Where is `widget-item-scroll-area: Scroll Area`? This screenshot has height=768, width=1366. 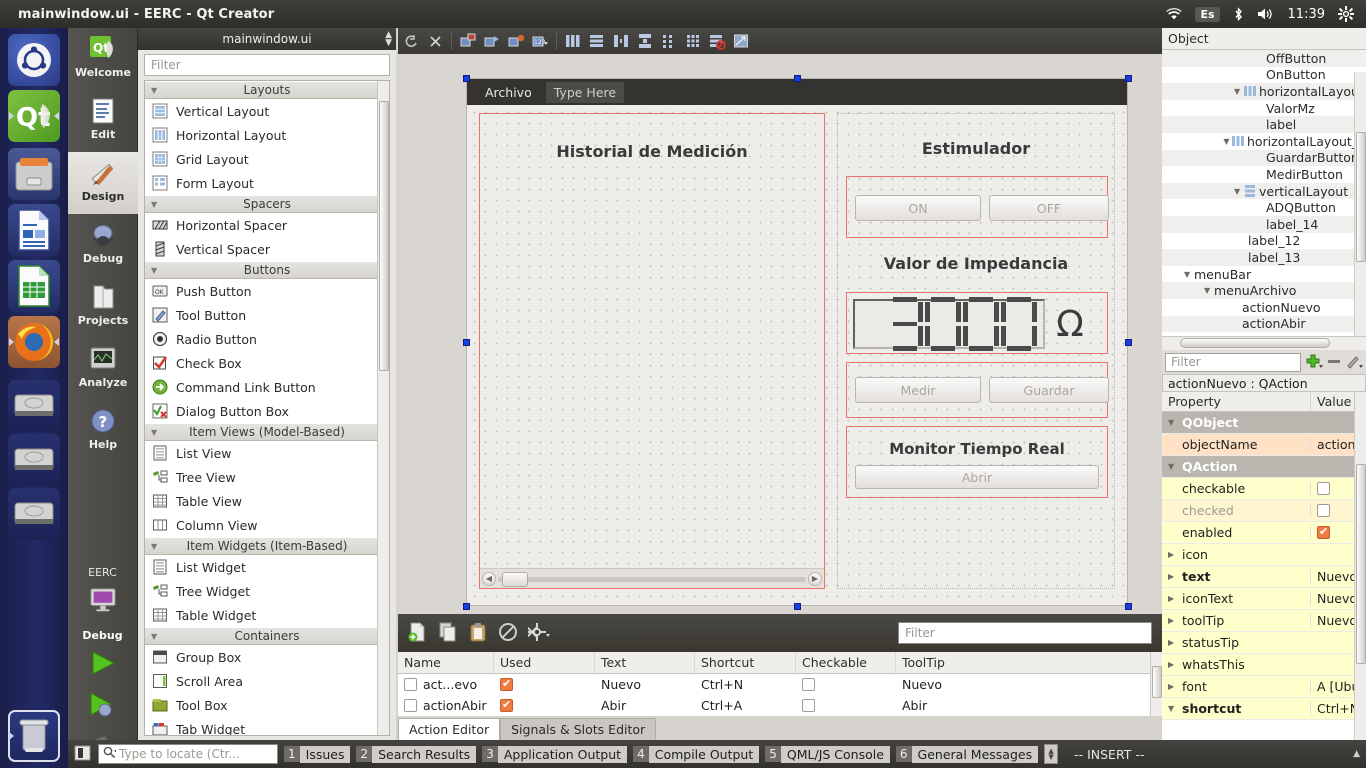
widget-item-scroll-area: Scroll Area is located at coordinates (267, 681).